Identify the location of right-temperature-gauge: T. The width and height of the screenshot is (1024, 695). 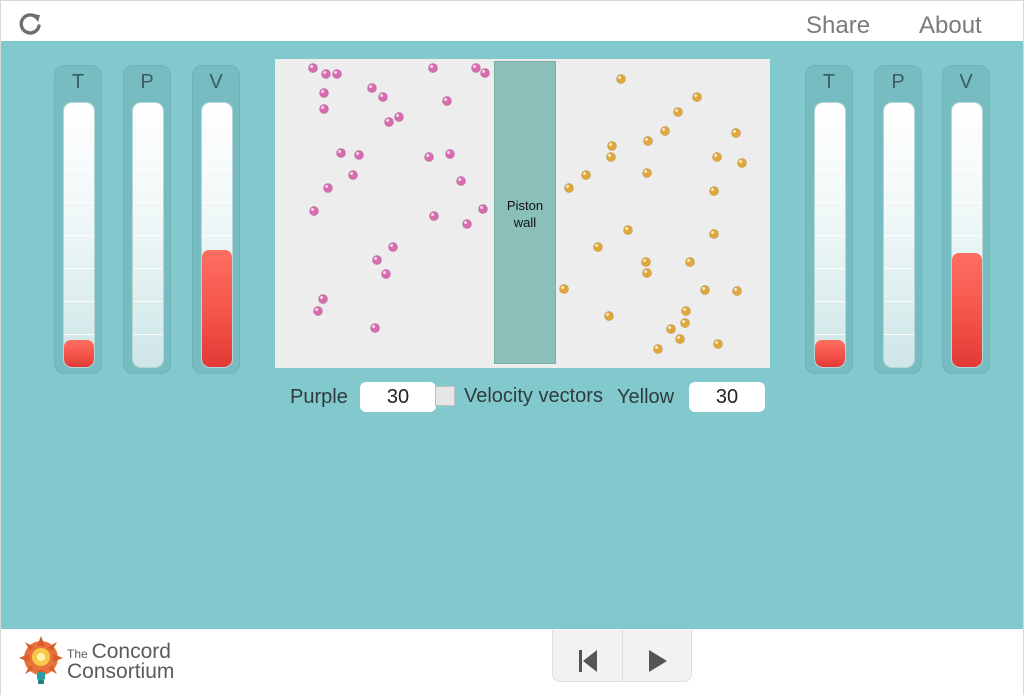
(829, 219).